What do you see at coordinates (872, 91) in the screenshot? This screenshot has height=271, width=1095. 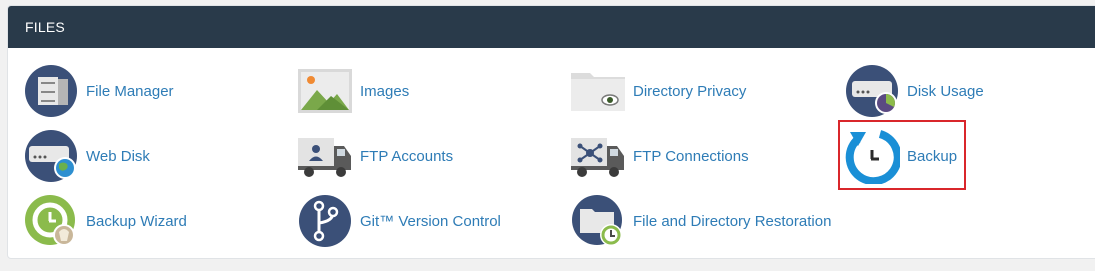 I see `disk-usage-icon` at bounding box center [872, 91].